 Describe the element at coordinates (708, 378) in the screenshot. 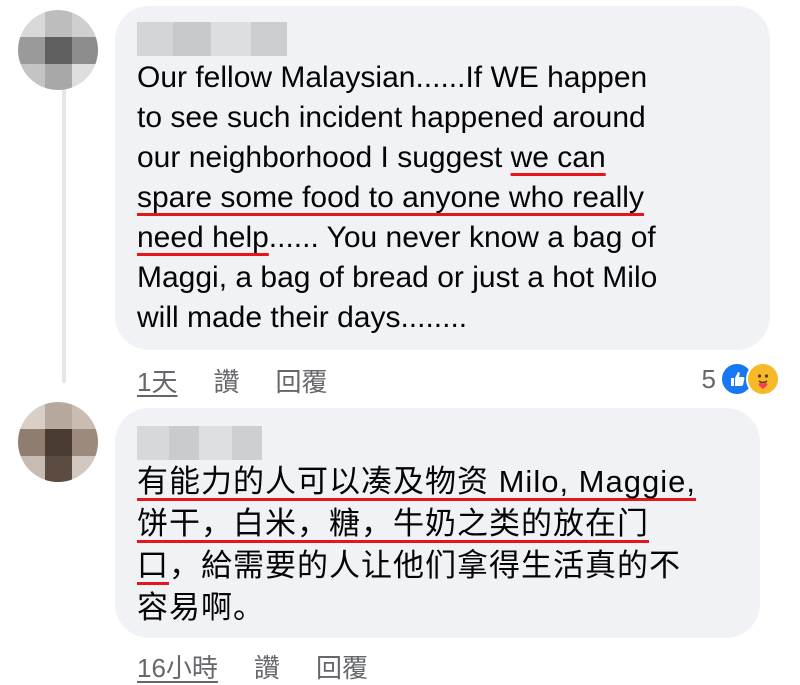

I see `reaction-count: 5` at that location.